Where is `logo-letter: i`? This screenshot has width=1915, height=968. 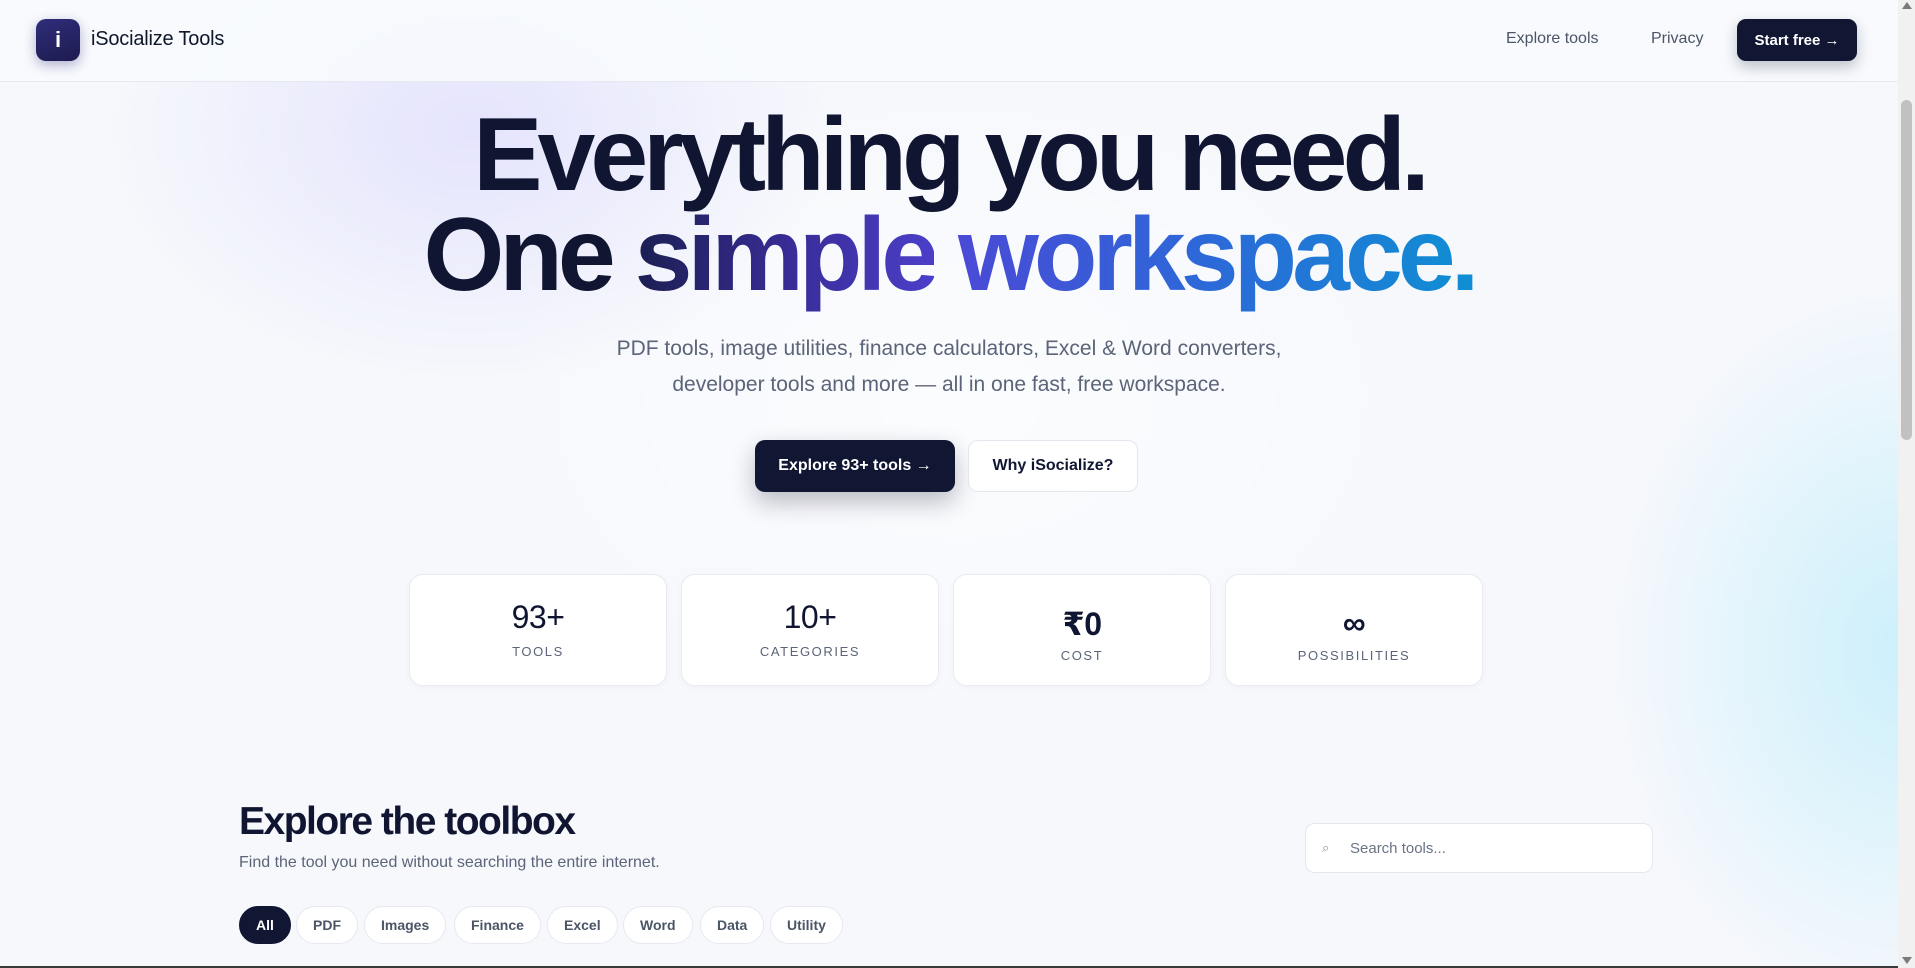
logo-letter: i is located at coordinates (58, 39).